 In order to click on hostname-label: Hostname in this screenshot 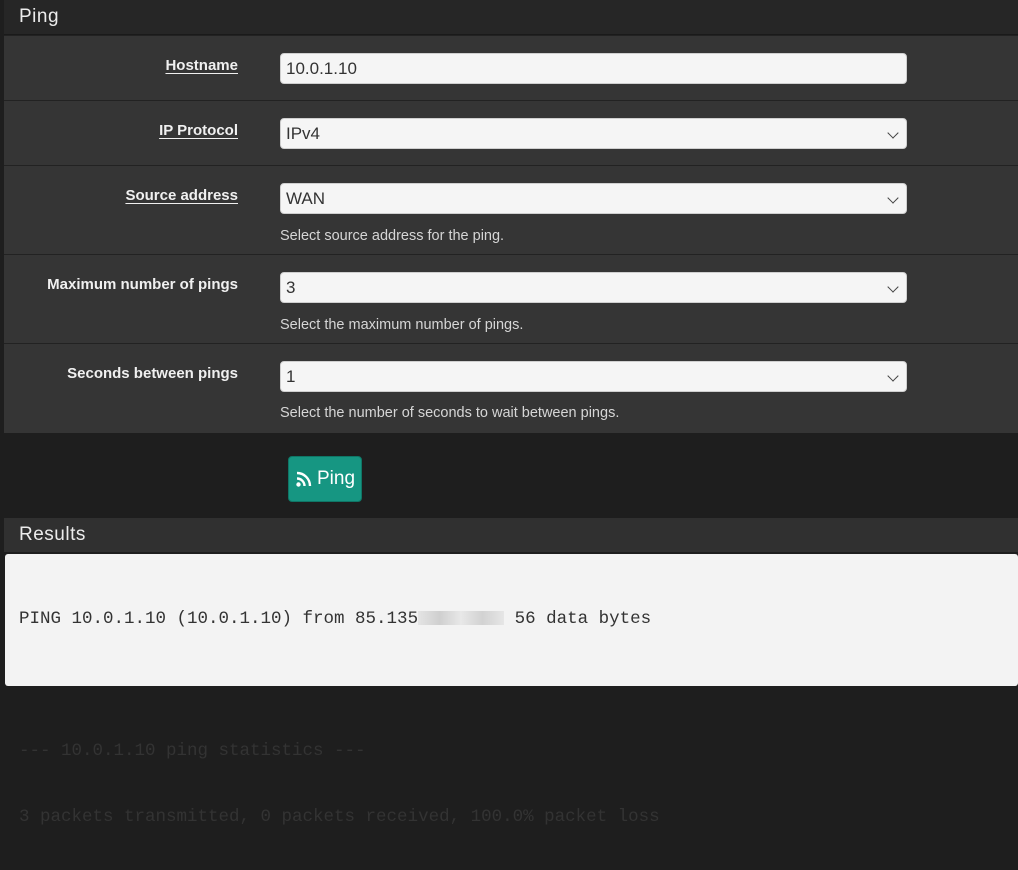, I will do `click(128, 65)`.